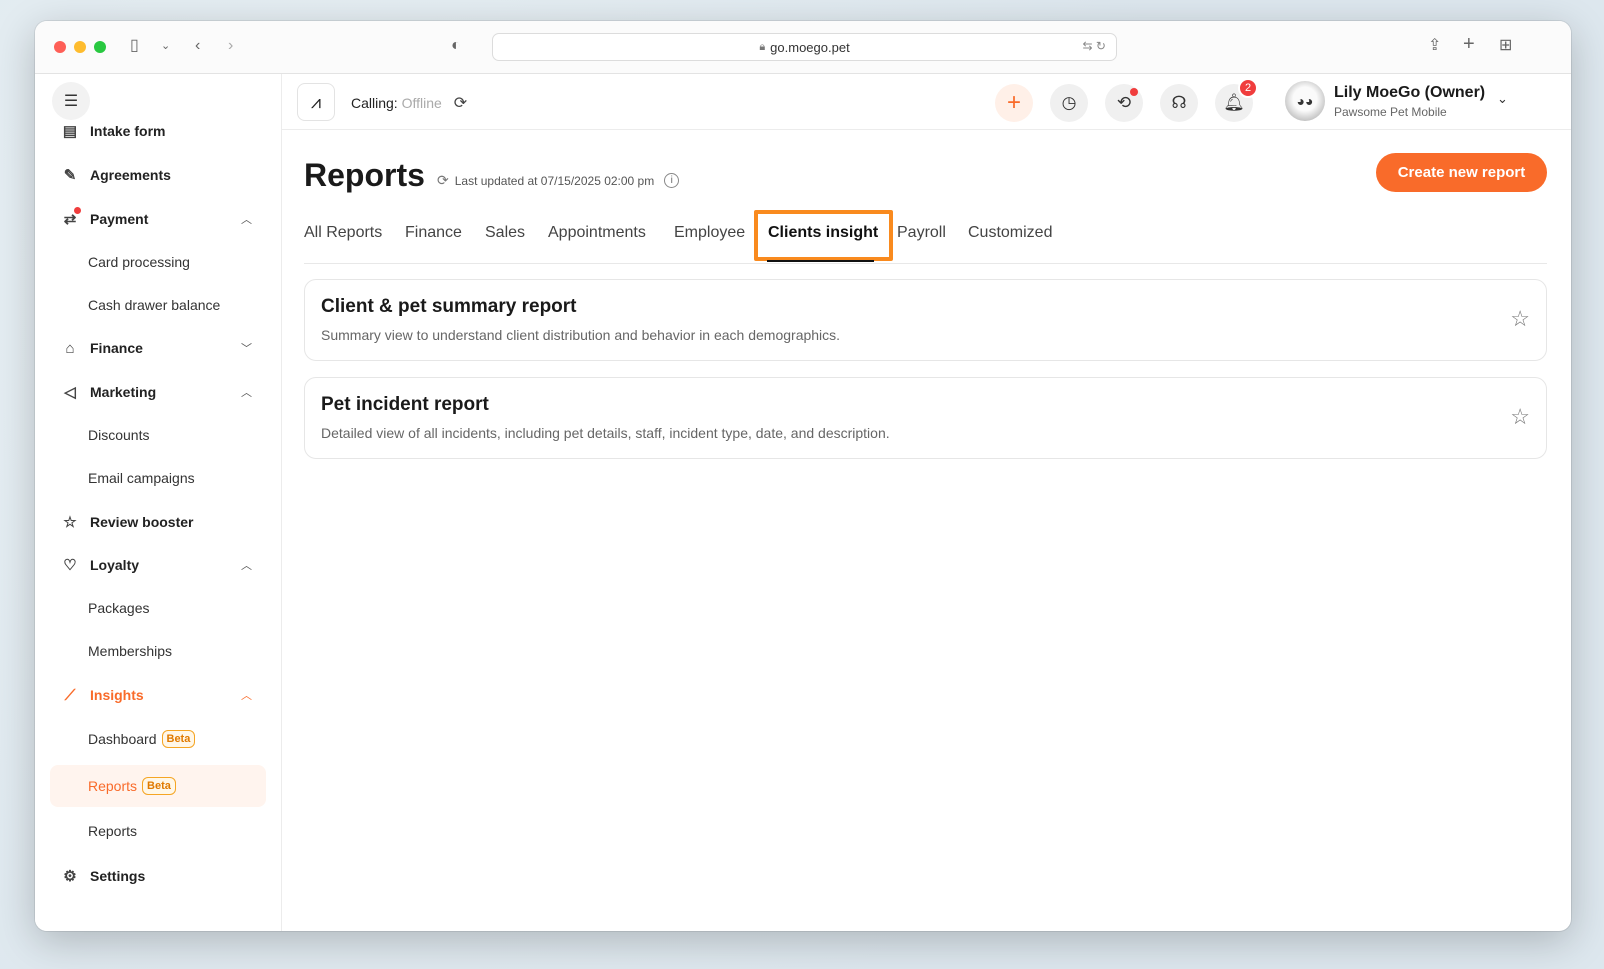 This screenshot has width=1604, height=969. I want to click on report-card-title: Pet incident report, so click(405, 405).